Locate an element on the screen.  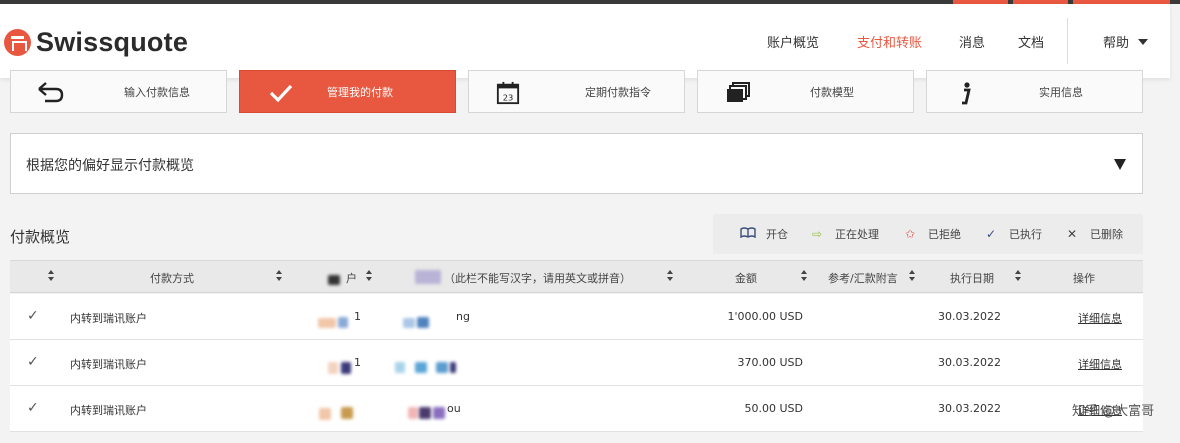
checkmark-icon: ✓ is located at coordinates (991, 234).